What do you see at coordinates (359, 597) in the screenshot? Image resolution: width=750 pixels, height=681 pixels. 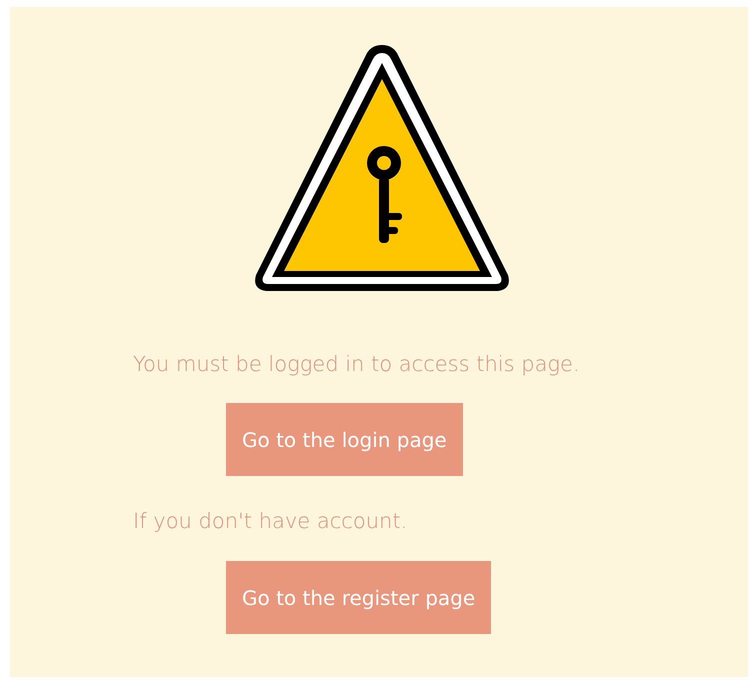 I see `register-button: Go to the register page` at bounding box center [359, 597].